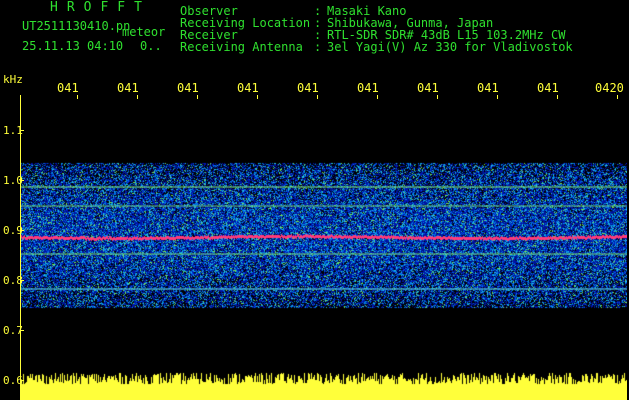 The height and width of the screenshot is (400, 629). Describe the element at coordinates (73, 46) in the screenshot. I see `datetime-label: 25.11.13 04:10` at that location.